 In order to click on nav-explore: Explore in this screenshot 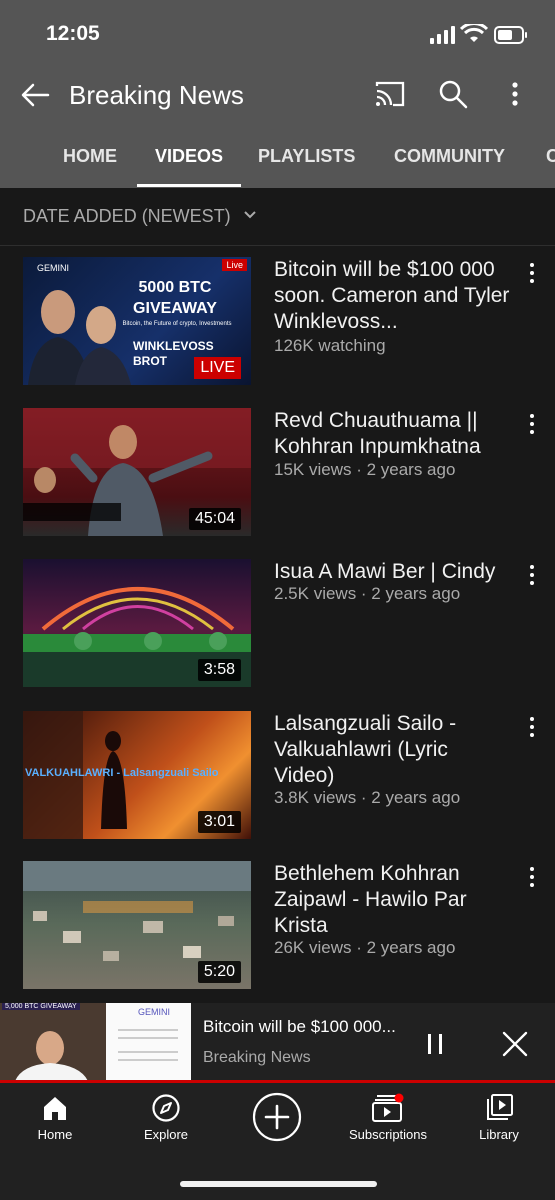, I will do `click(166, 1117)`.